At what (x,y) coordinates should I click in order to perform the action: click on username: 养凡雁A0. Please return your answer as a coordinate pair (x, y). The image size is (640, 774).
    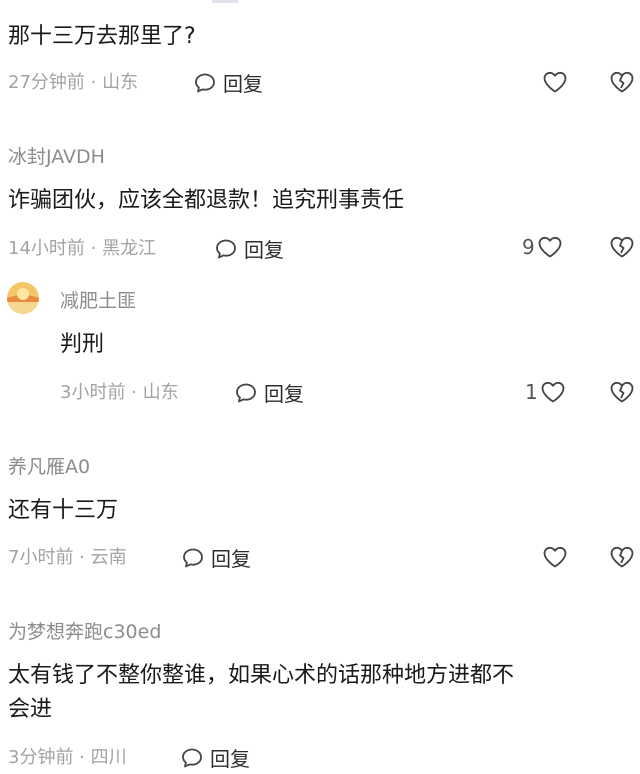
    Looking at the image, I should click on (49, 465).